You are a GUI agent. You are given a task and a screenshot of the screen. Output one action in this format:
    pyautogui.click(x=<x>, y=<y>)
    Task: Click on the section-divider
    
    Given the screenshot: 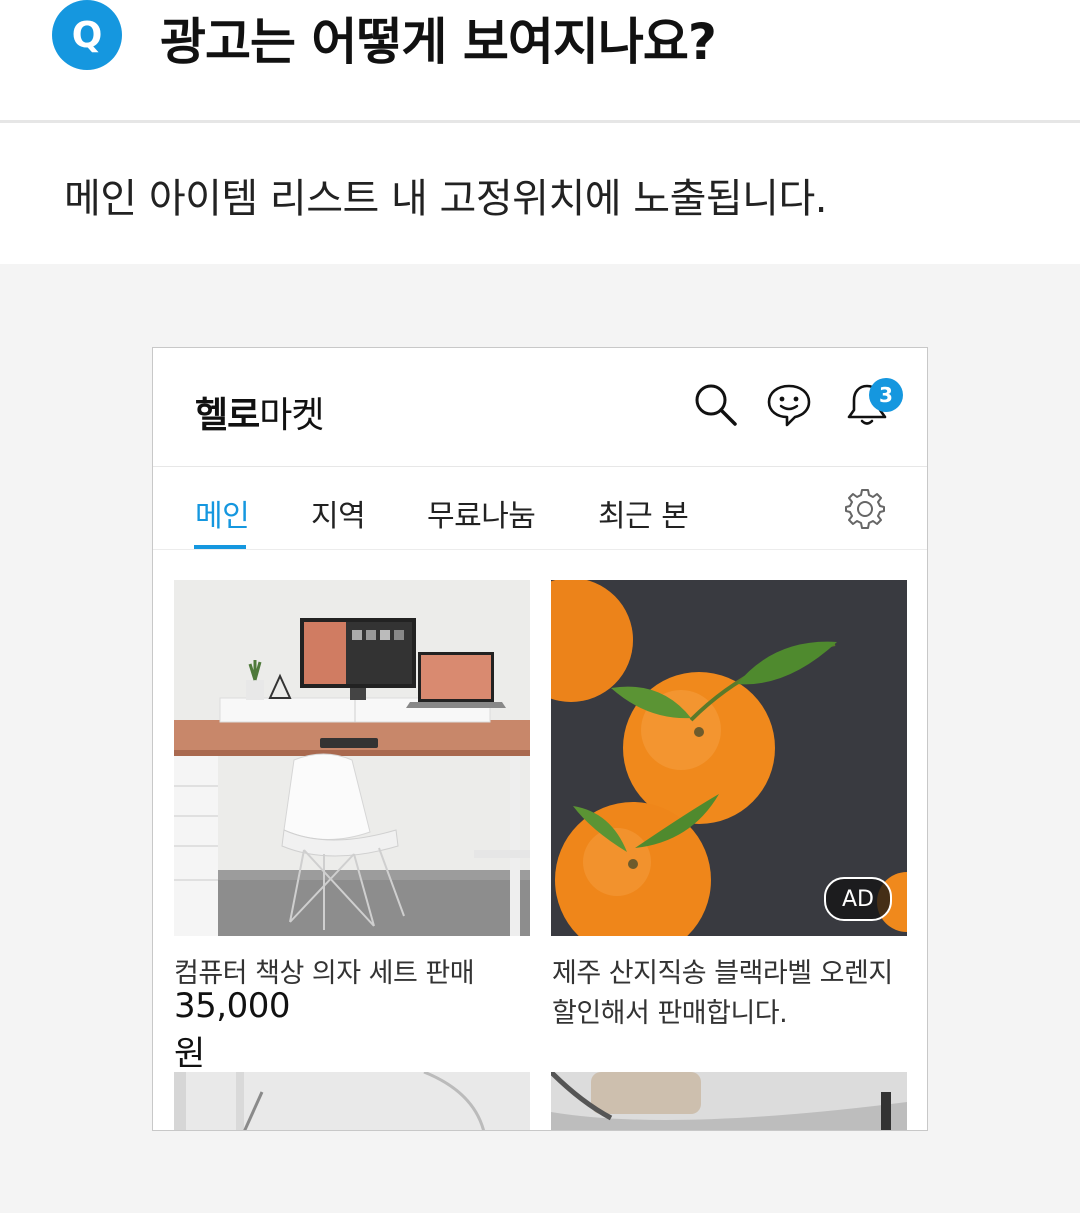 What is the action you would take?
    pyautogui.click(x=540, y=121)
    